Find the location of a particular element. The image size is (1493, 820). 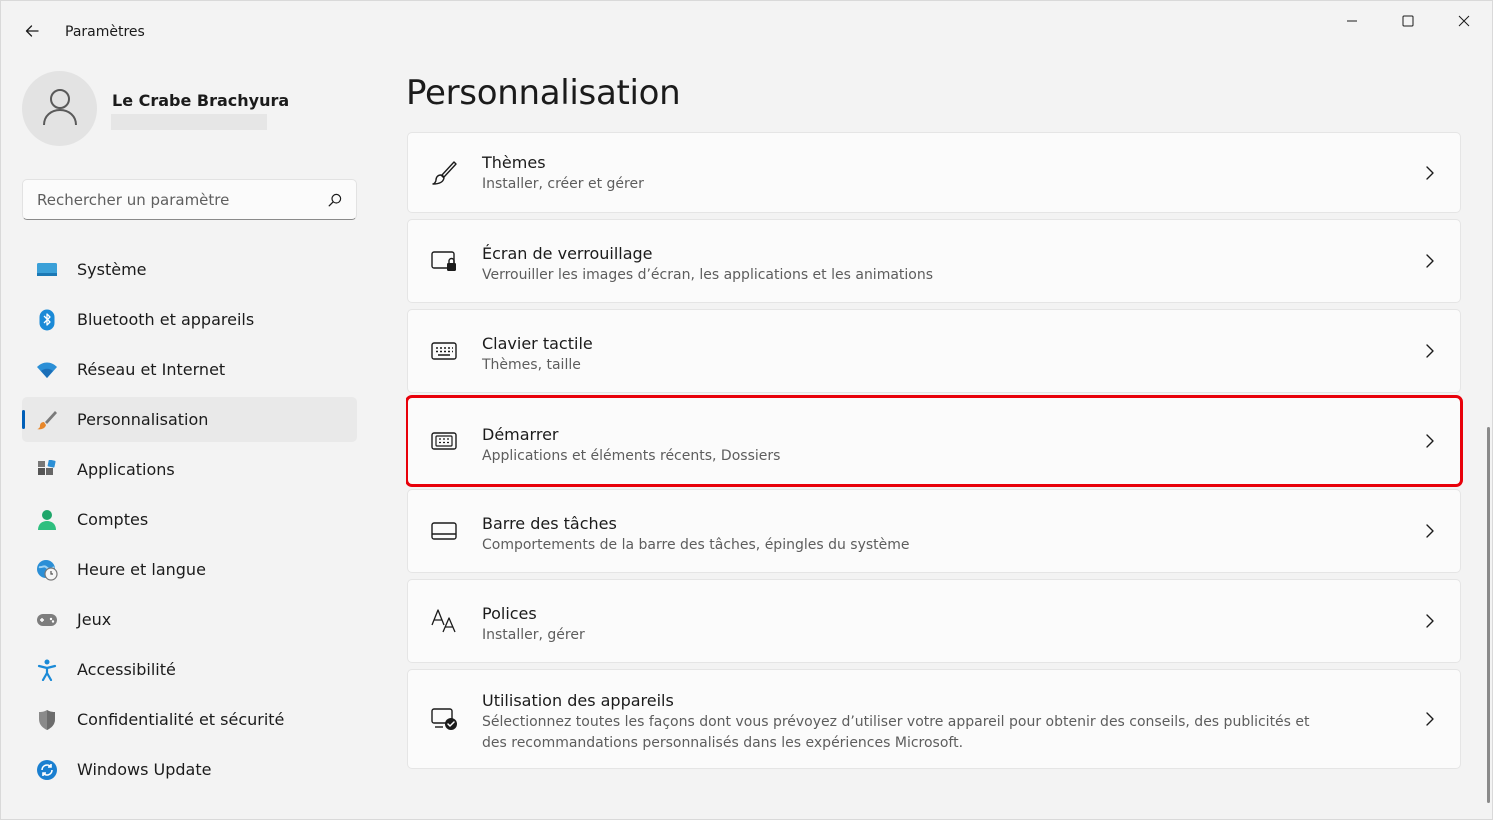

card-clavier-tactile: Clavier tactile Thèmes, taille is located at coordinates (934, 351).